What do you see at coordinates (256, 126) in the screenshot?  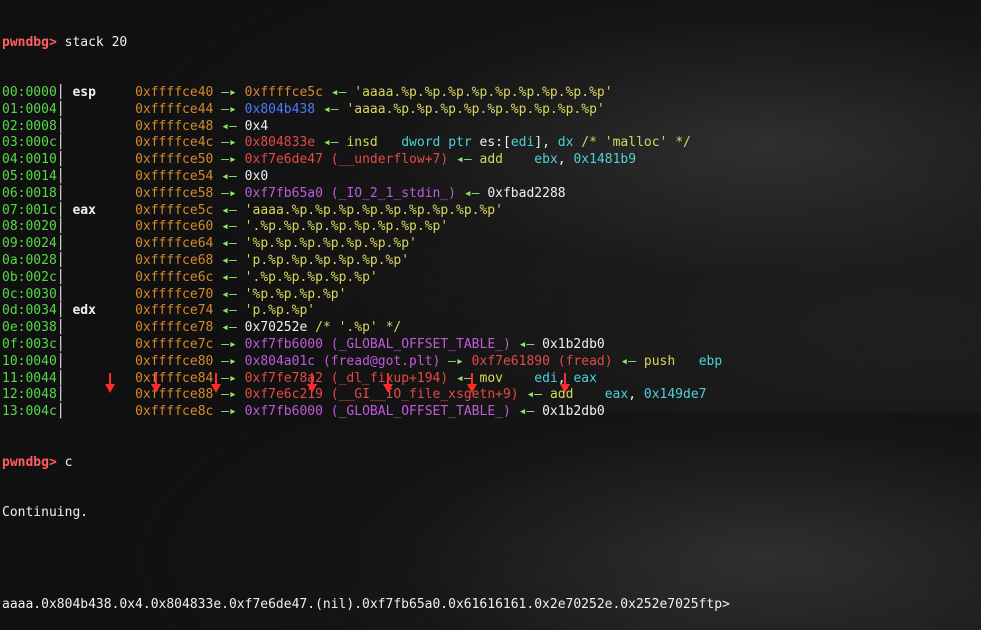 I see `stack-value: 0x4` at bounding box center [256, 126].